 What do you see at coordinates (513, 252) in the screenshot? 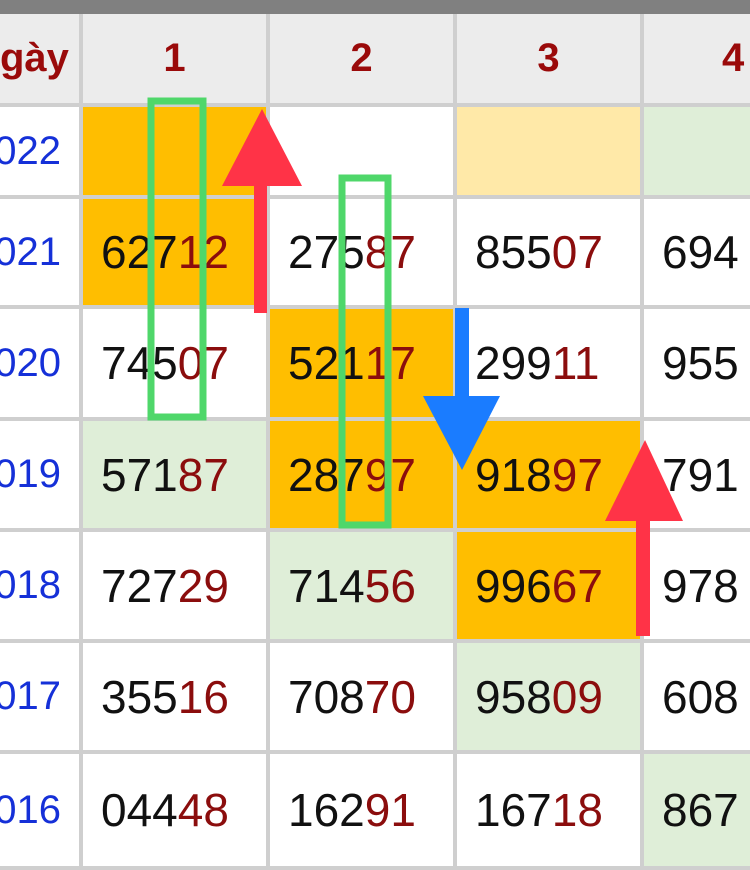
I see `result-digits: 855` at bounding box center [513, 252].